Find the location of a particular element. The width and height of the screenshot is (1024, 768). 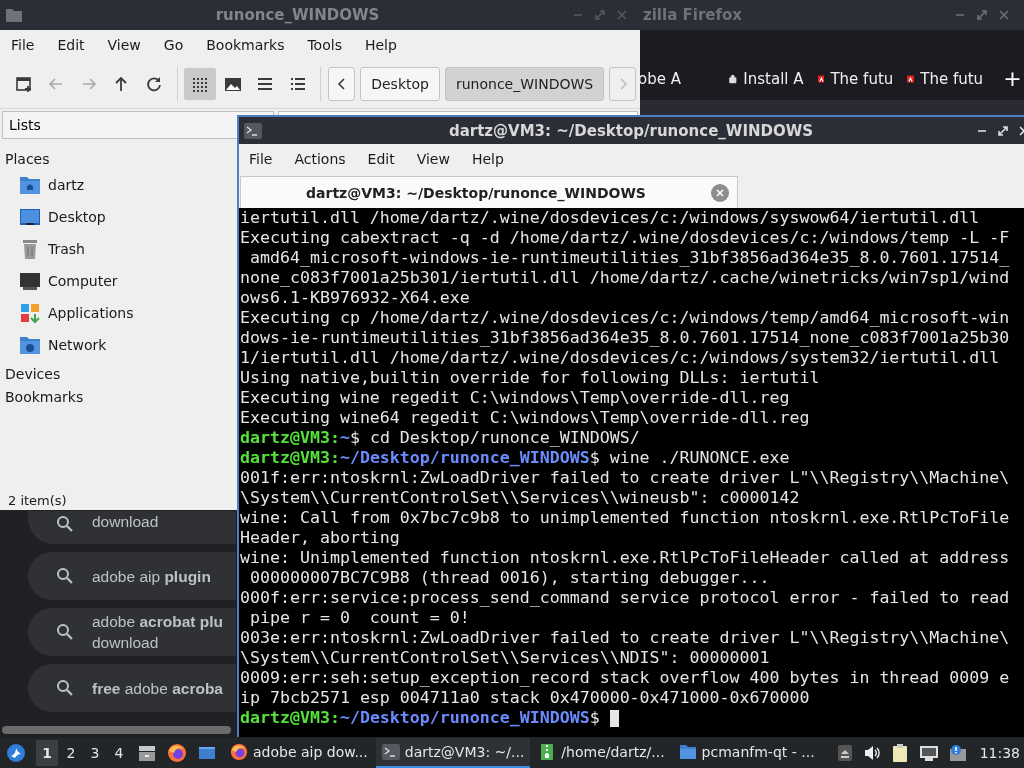

browser-tab: Install A is located at coordinates (765, 79).